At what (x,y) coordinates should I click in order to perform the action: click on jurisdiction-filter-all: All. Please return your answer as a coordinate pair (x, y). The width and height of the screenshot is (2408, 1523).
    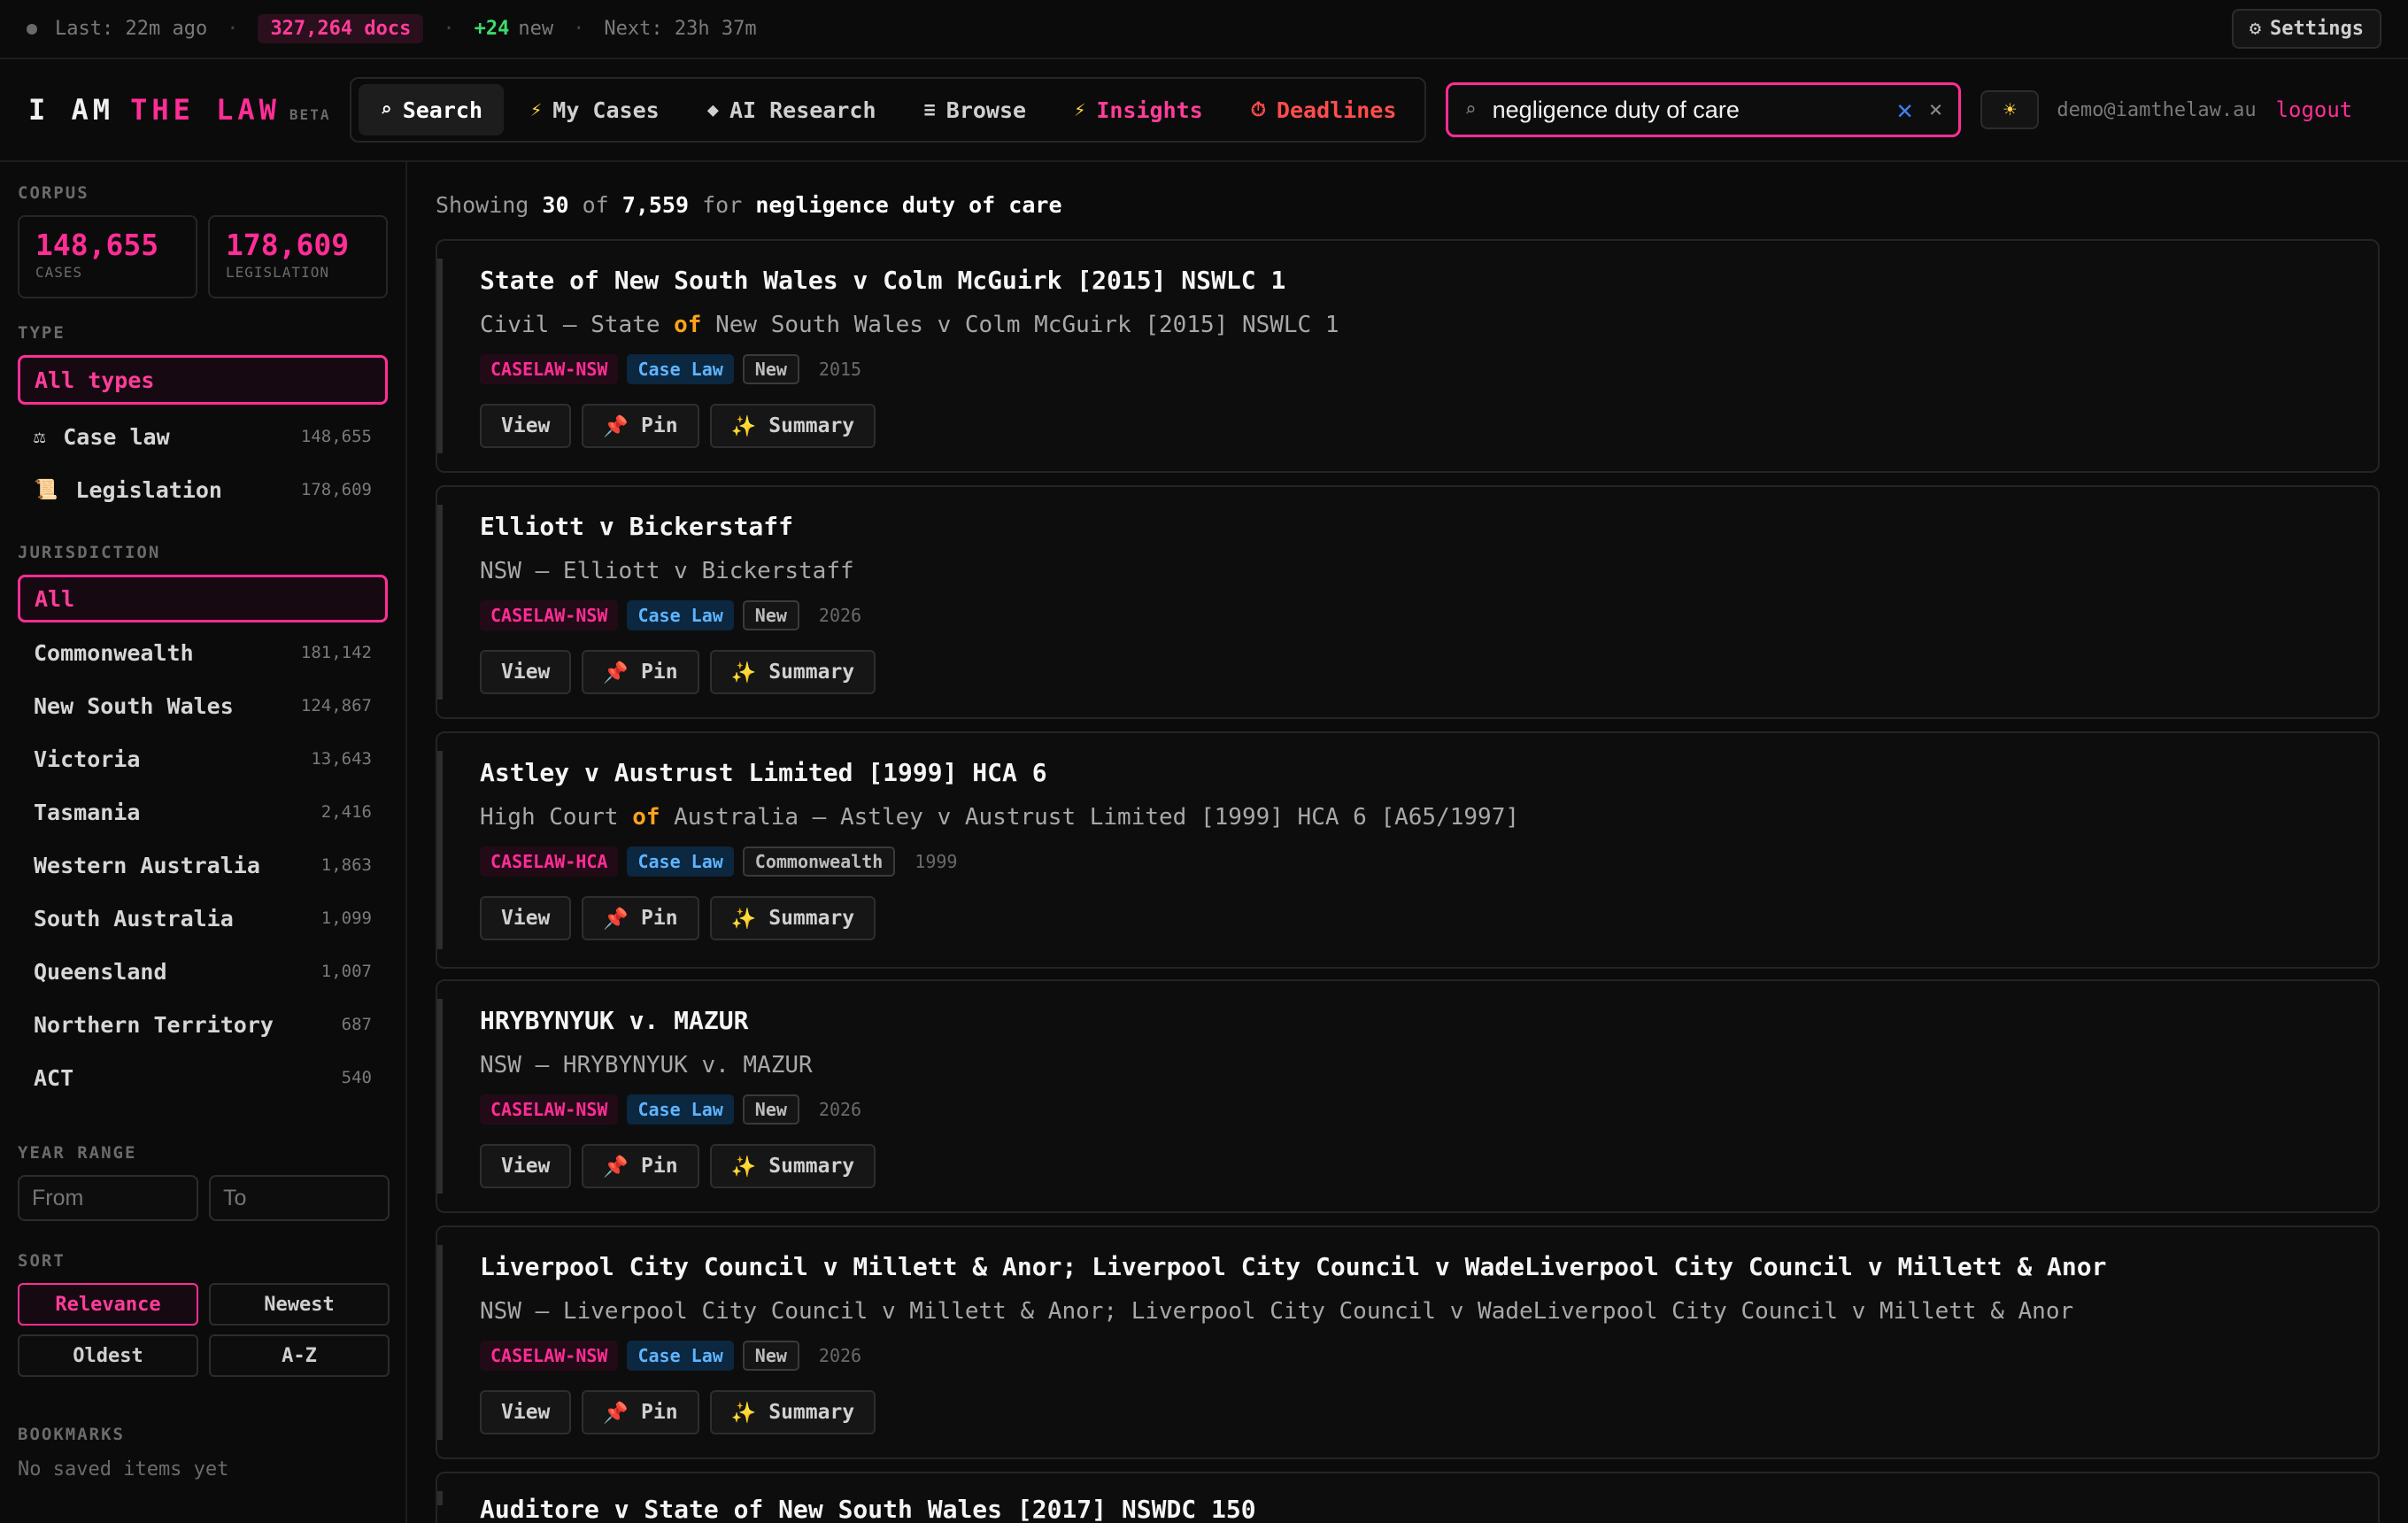
    Looking at the image, I should click on (203, 598).